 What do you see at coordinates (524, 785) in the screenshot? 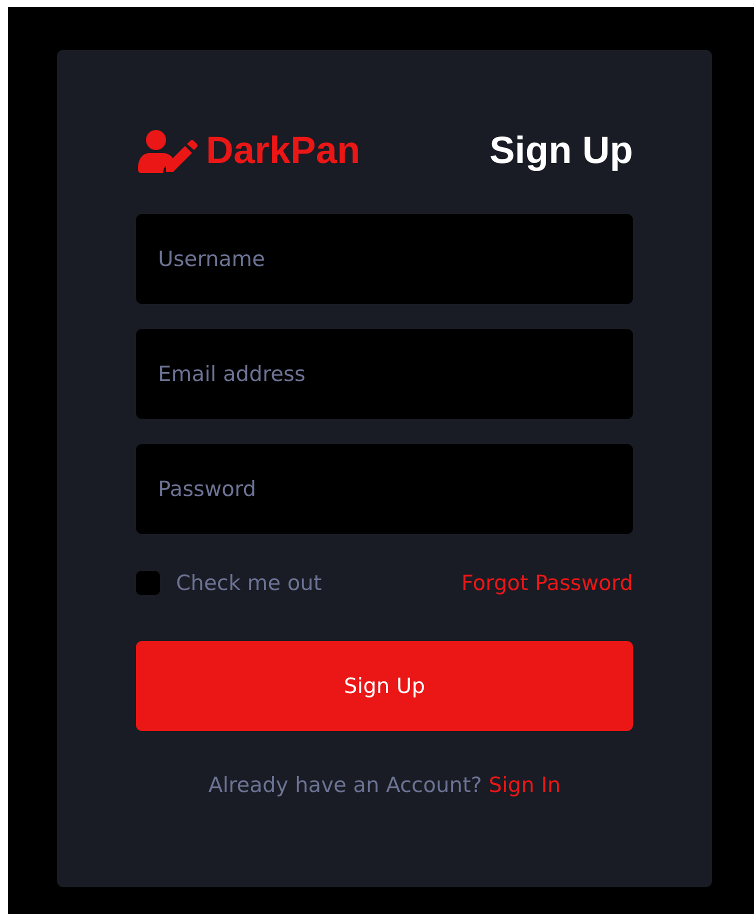
I see `sign-in-link: Sign In` at bounding box center [524, 785].